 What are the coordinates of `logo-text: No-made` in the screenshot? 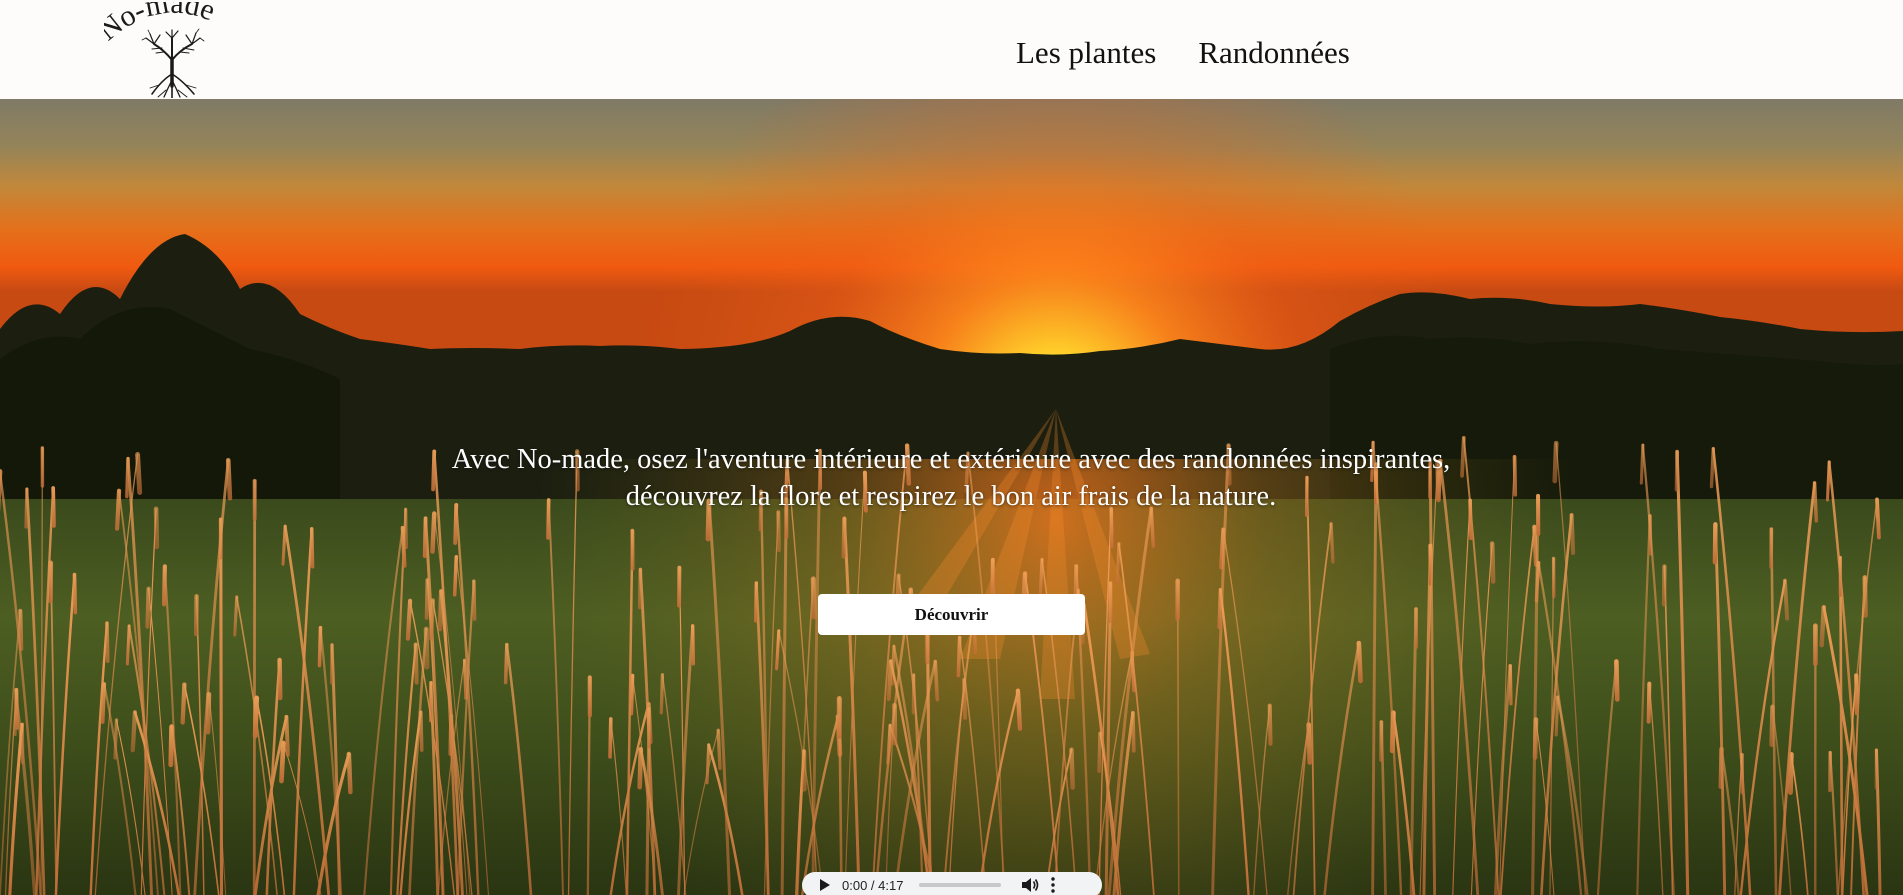 It's located at (161, 24).